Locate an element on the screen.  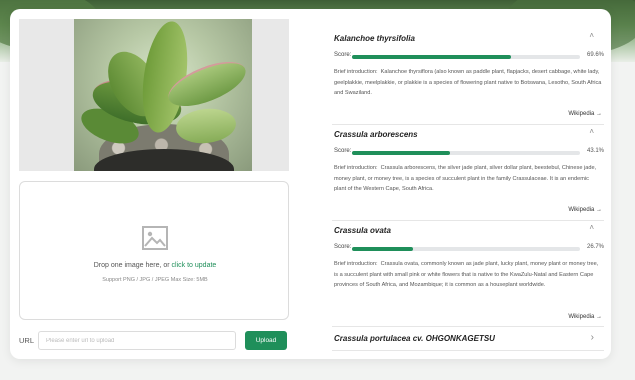
drop-text: Drop one image here, or is located at coordinates (131, 265).